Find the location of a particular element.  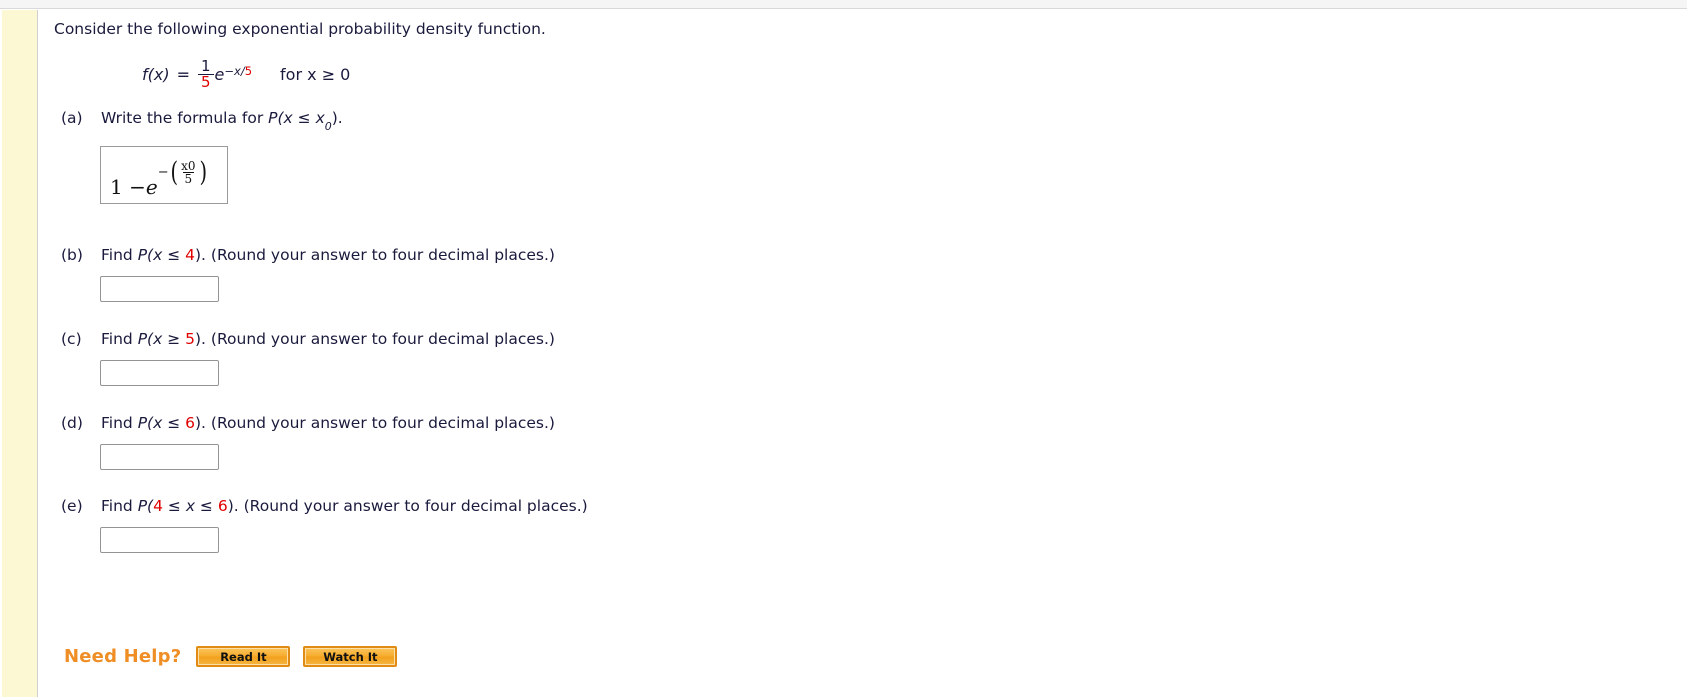

part-c-p: P( is located at coordinates (145, 339).